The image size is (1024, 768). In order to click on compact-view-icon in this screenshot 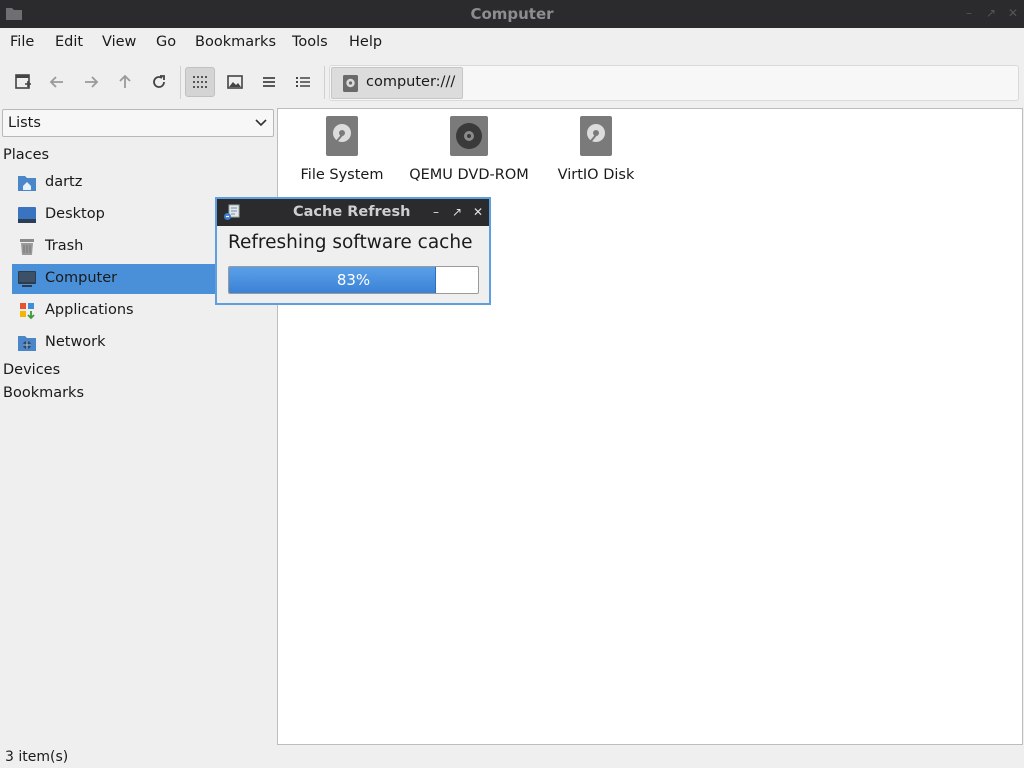, I will do `click(269, 82)`.